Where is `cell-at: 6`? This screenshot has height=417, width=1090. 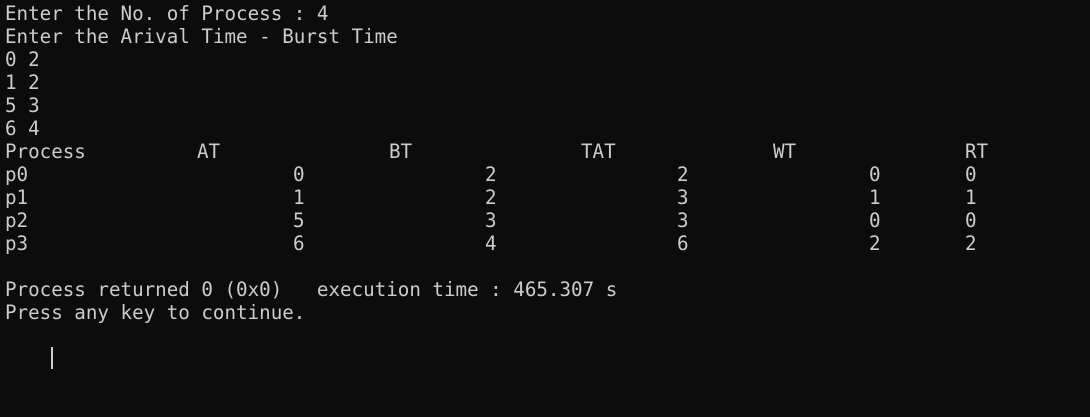
cell-at: 6 is located at coordinates (299, 243).